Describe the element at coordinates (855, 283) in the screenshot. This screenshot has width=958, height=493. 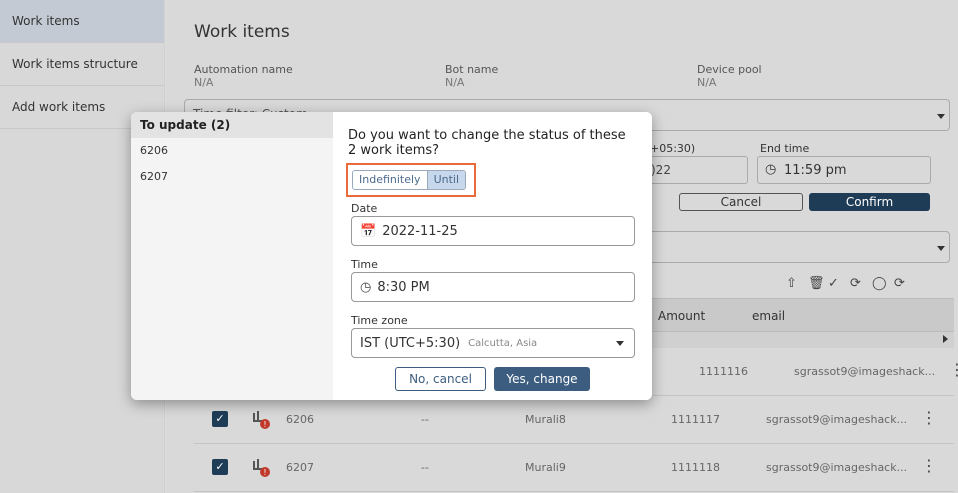
I see `retry-icon: ⟳` at that location.